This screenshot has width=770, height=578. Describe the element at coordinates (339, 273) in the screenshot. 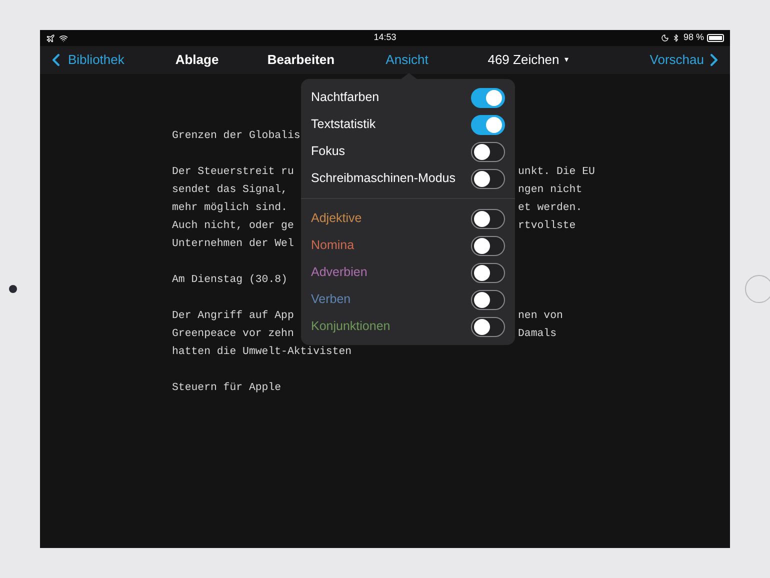

I see `option-label: Adverbien` at that location.